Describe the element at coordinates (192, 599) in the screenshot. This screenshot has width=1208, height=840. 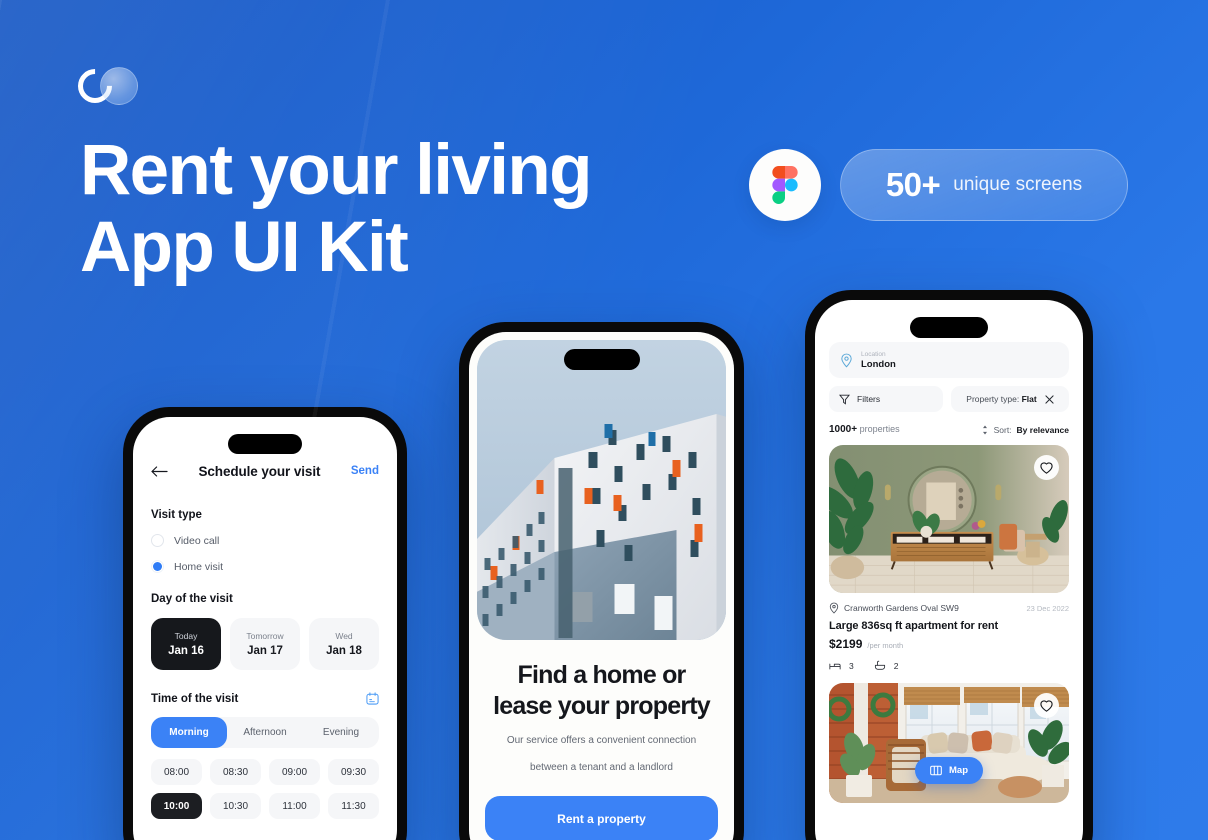
I see `day-section-heading: Day of the visit` at that location.